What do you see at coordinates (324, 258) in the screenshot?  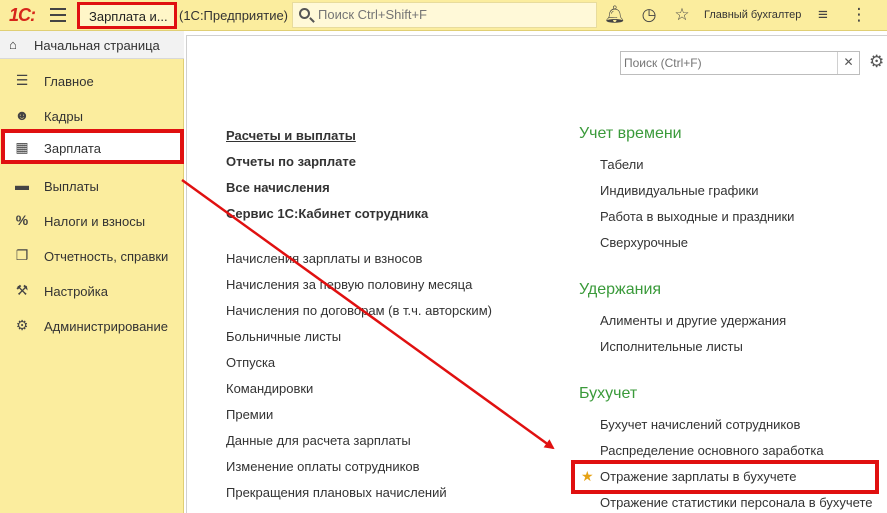 I see `link-accruals: Начисления зарплаты и взносов` at bounding box center [324, 258].